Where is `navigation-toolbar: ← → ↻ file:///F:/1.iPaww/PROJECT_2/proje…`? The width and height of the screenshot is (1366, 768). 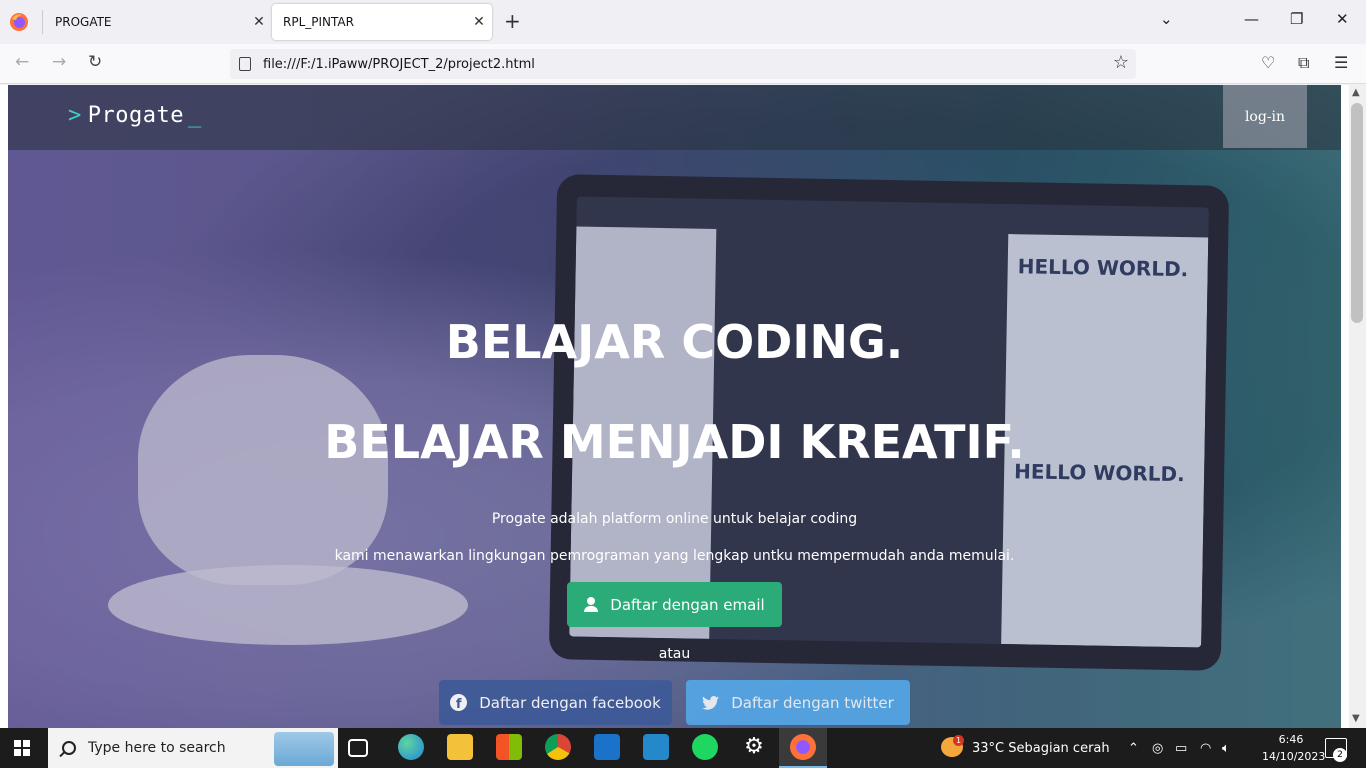 navigation-toolbar: ← → ↻ file:///F:/1.iPaww/PROJECT_2/proje… is located at coordinates (683, 64).